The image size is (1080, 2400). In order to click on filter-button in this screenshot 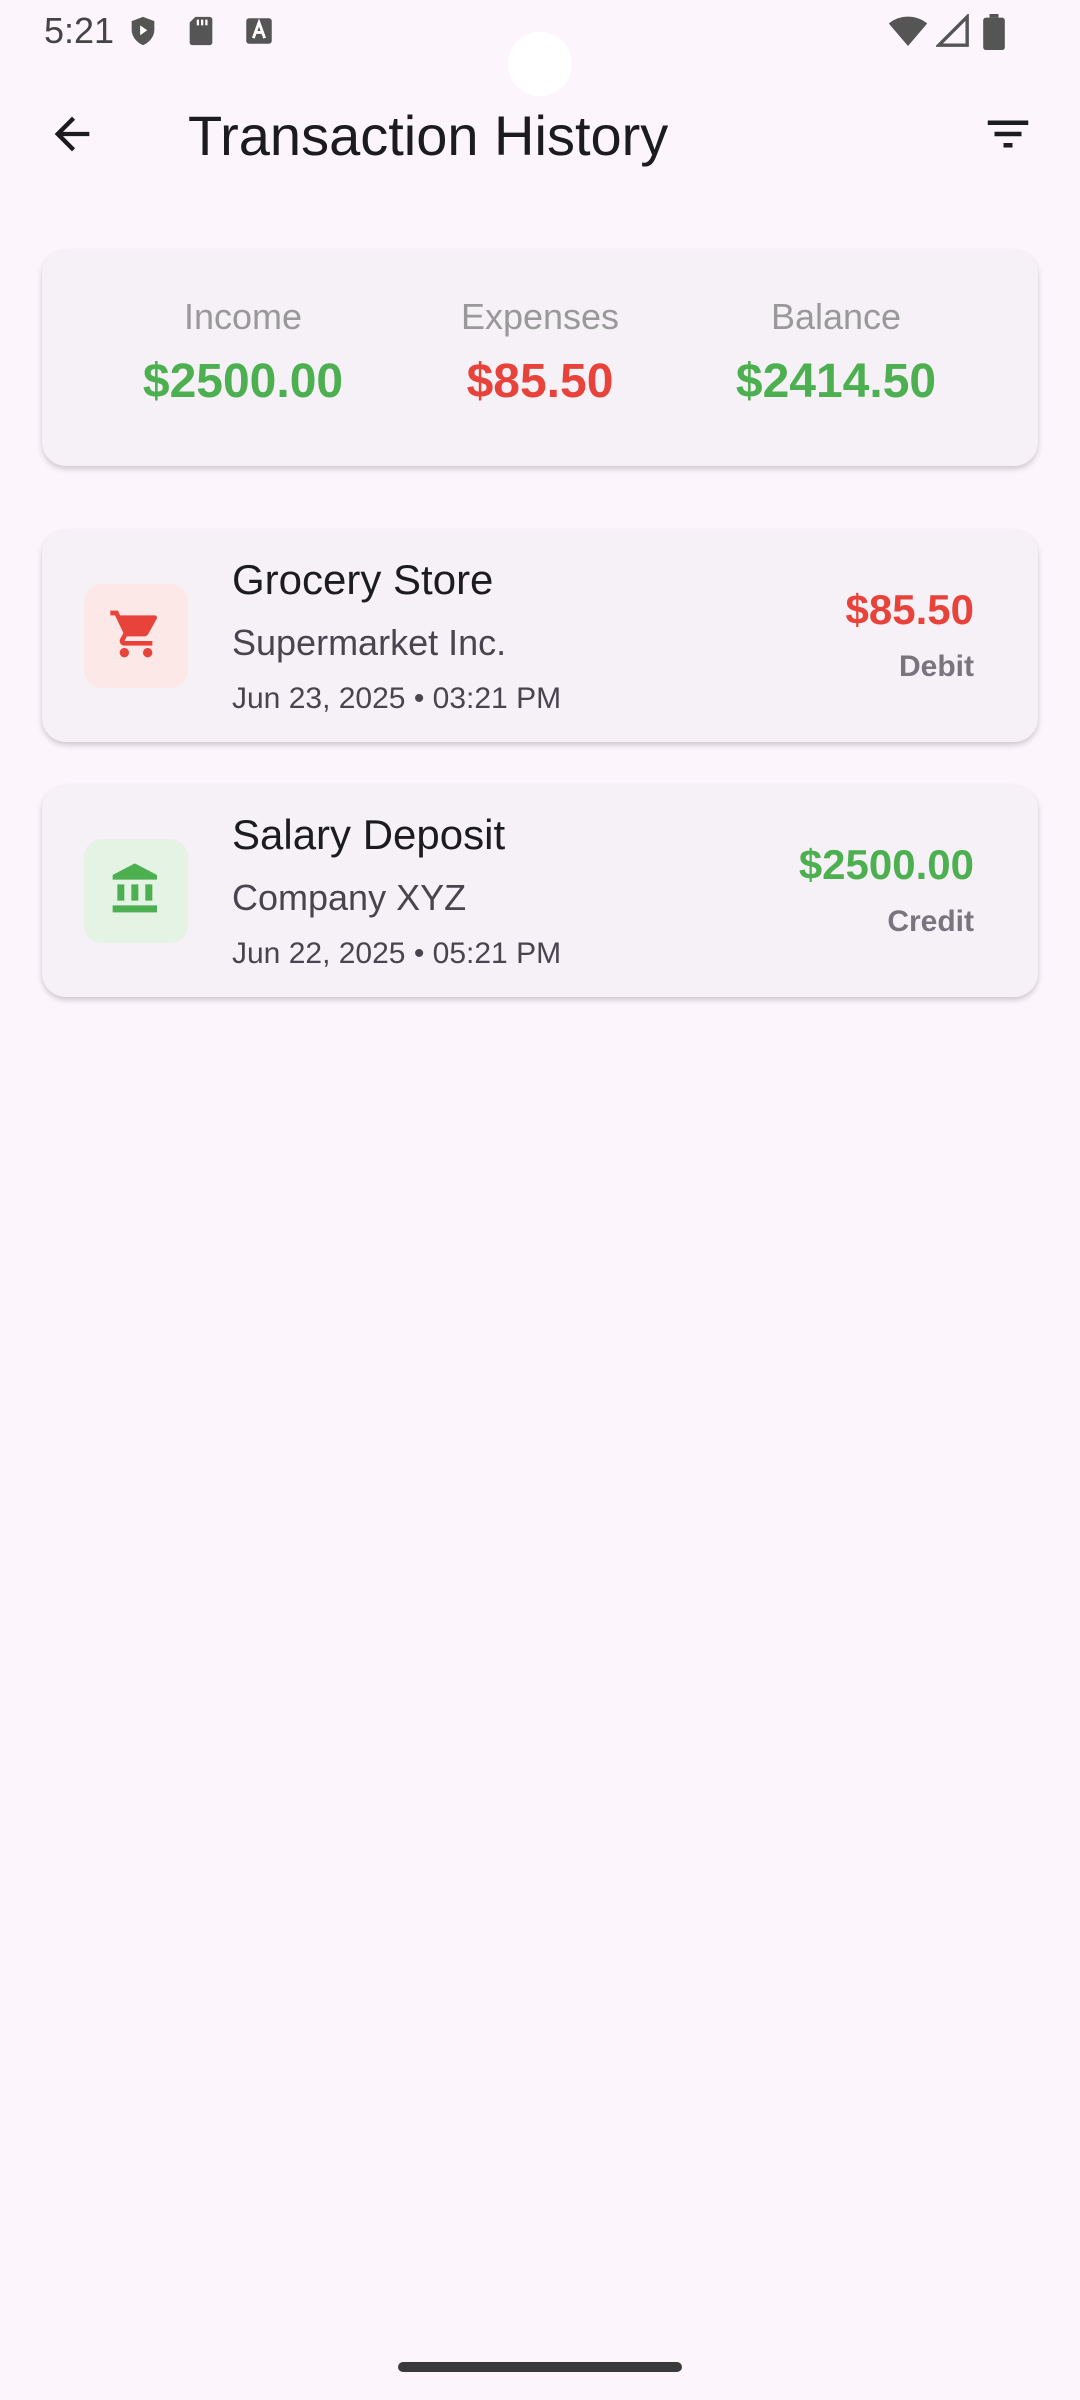, I will do `click(1008, 136)`.